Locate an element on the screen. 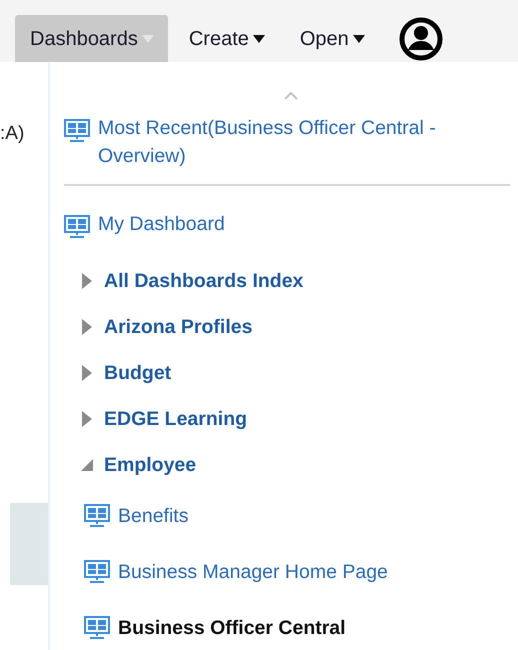 The height and width of the screenshot is (650, 518). folder-label: EDGE Learning is located at coordinates (176, 419).